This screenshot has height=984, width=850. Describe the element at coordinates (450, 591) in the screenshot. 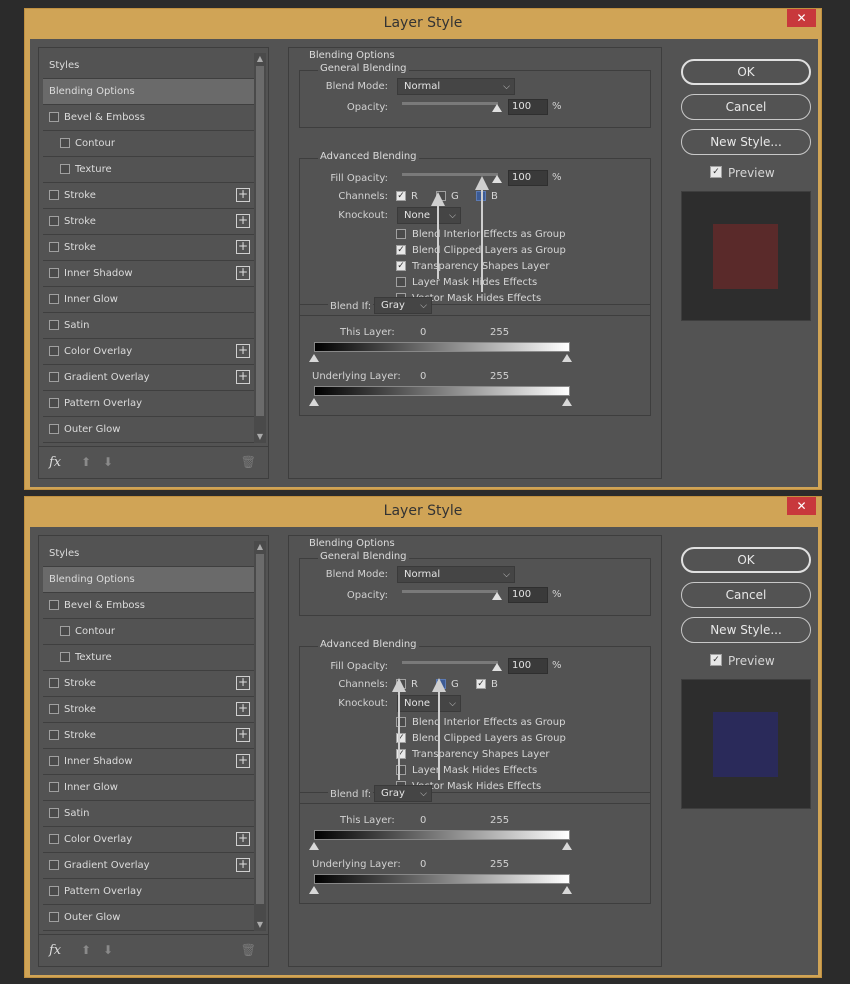

I see `opacity-slider-track` at that location.